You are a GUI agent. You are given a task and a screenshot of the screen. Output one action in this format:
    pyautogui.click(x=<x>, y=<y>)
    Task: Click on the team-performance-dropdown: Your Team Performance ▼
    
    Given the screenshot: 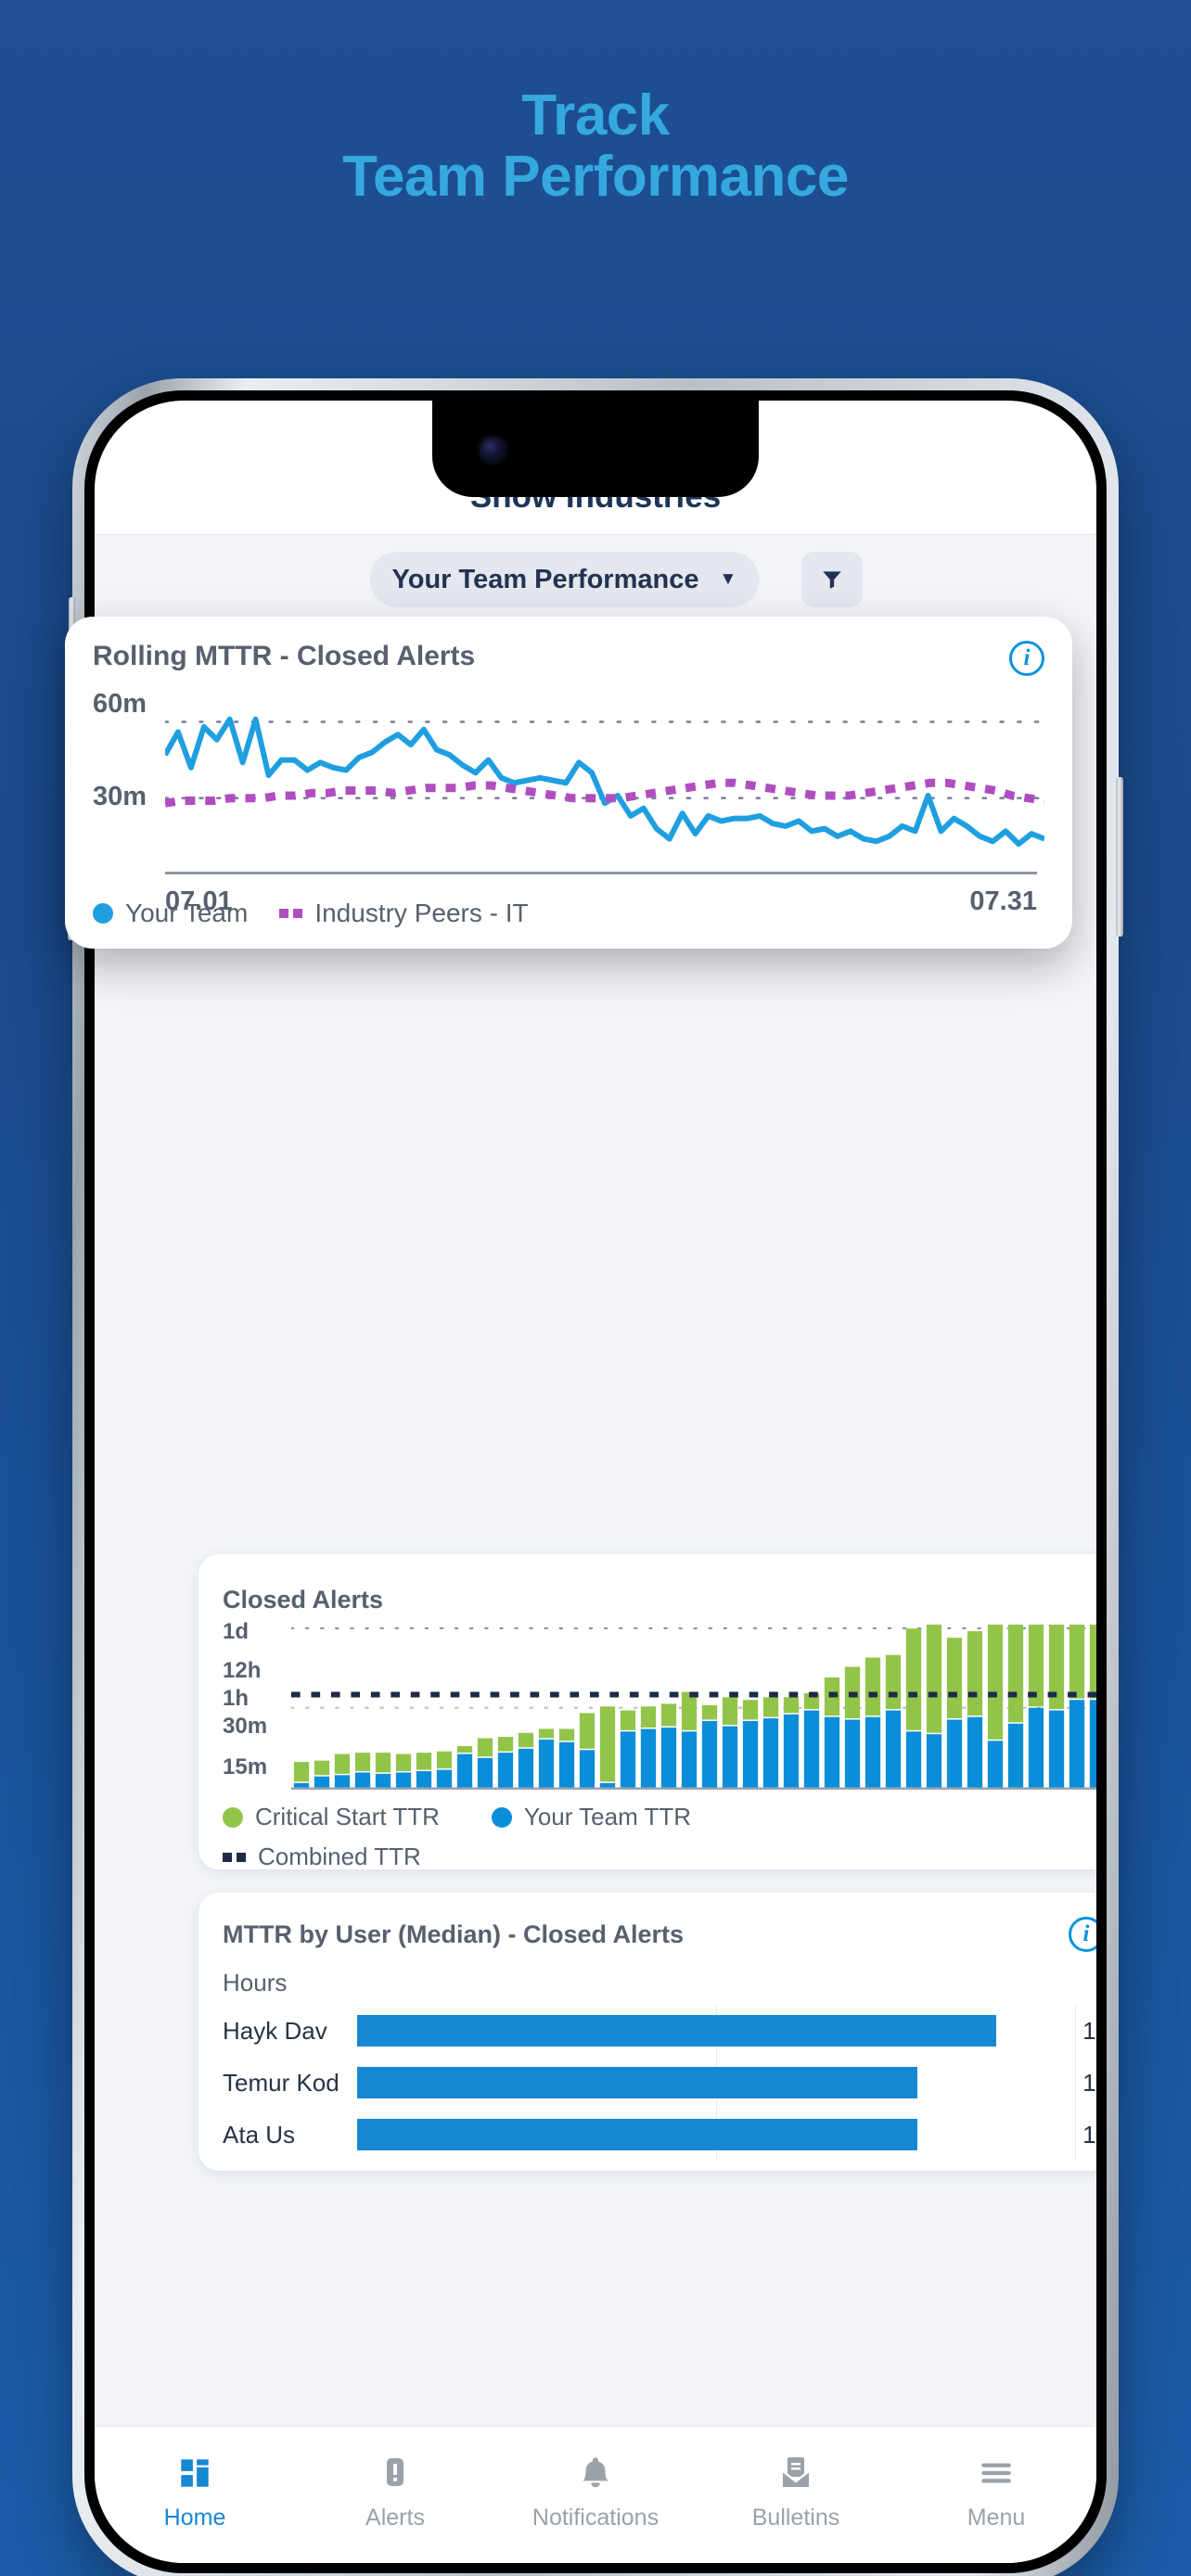 What is the action you would take?
    pyautogui.click(x=564, y=579)
    